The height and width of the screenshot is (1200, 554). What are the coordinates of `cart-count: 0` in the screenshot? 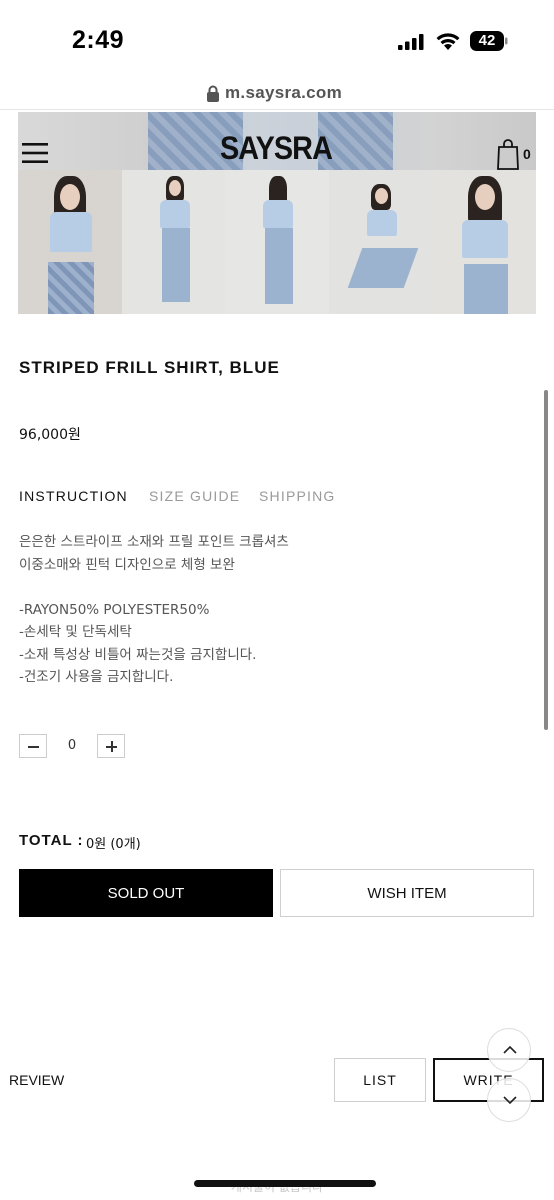 It's located at (527, 154).